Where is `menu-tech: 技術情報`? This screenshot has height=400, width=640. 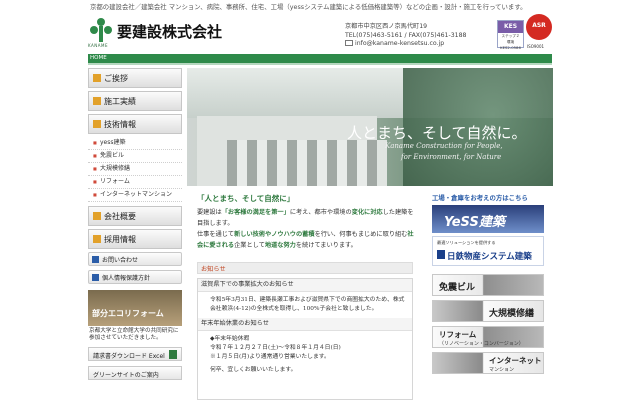 menu-tech: 技術情報 is located at coordinates (135, 124).